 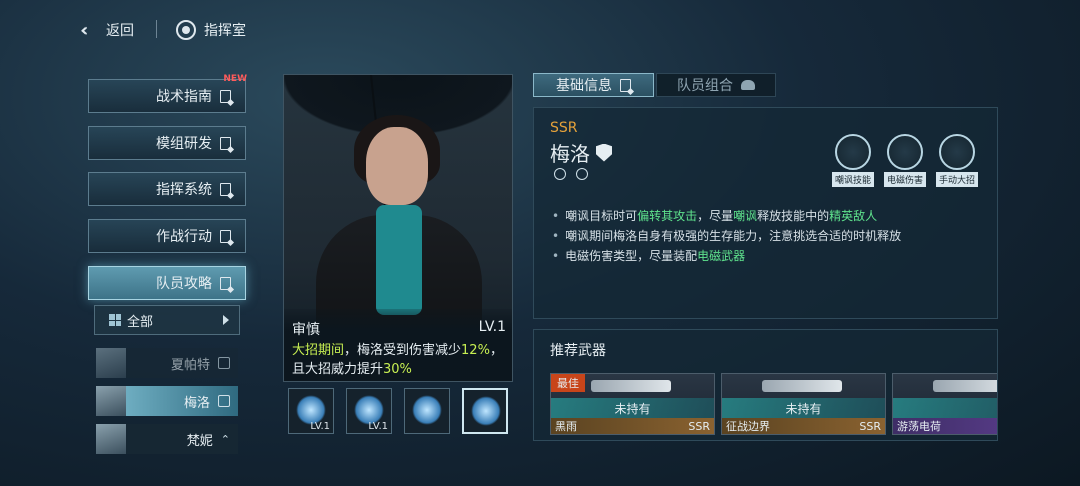 I want to click on tip-line: • 电磁伤害类型，尽量装配电磁武器, so click(x=649, y=256).